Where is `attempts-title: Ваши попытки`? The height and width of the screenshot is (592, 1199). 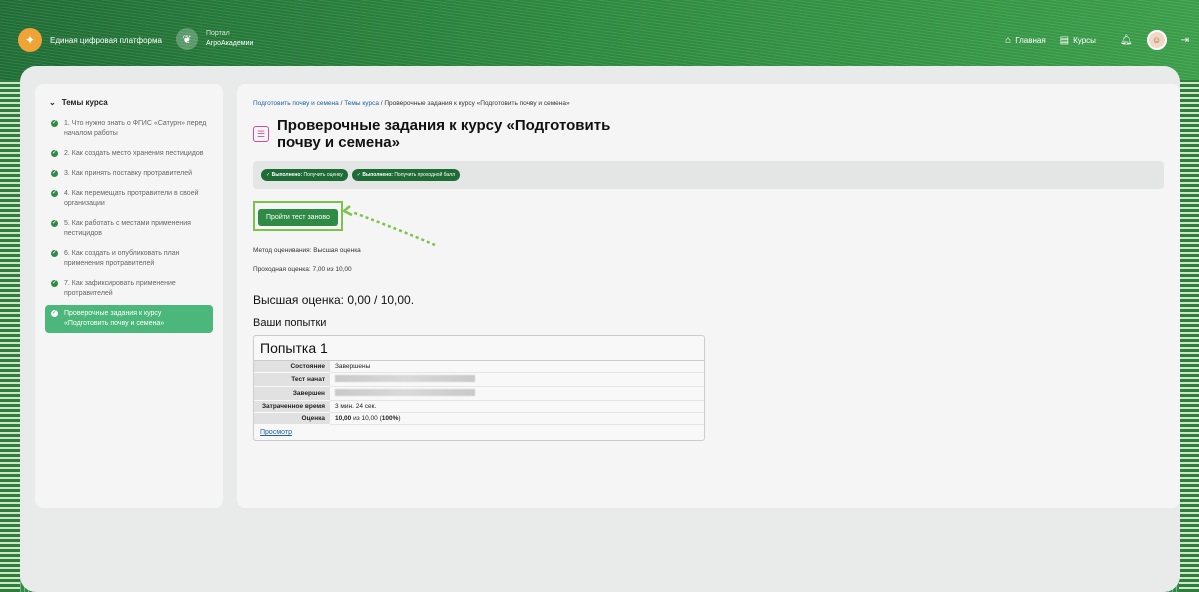
attempts-title: Ваши попытки is located at coordinates (290, 323).